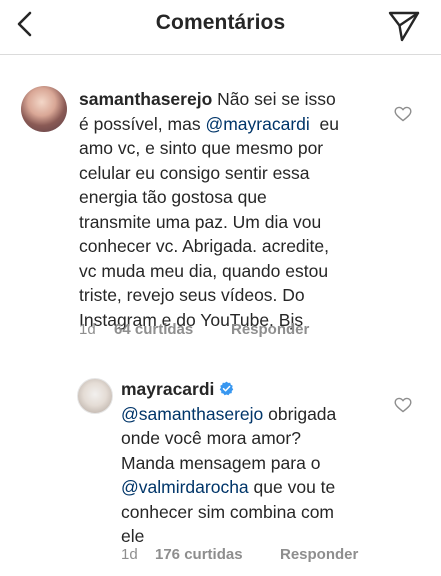 The height and width of the screenshot is (576, 441). I want to click on comment-text: Não sei se isso, so click(274, 99).